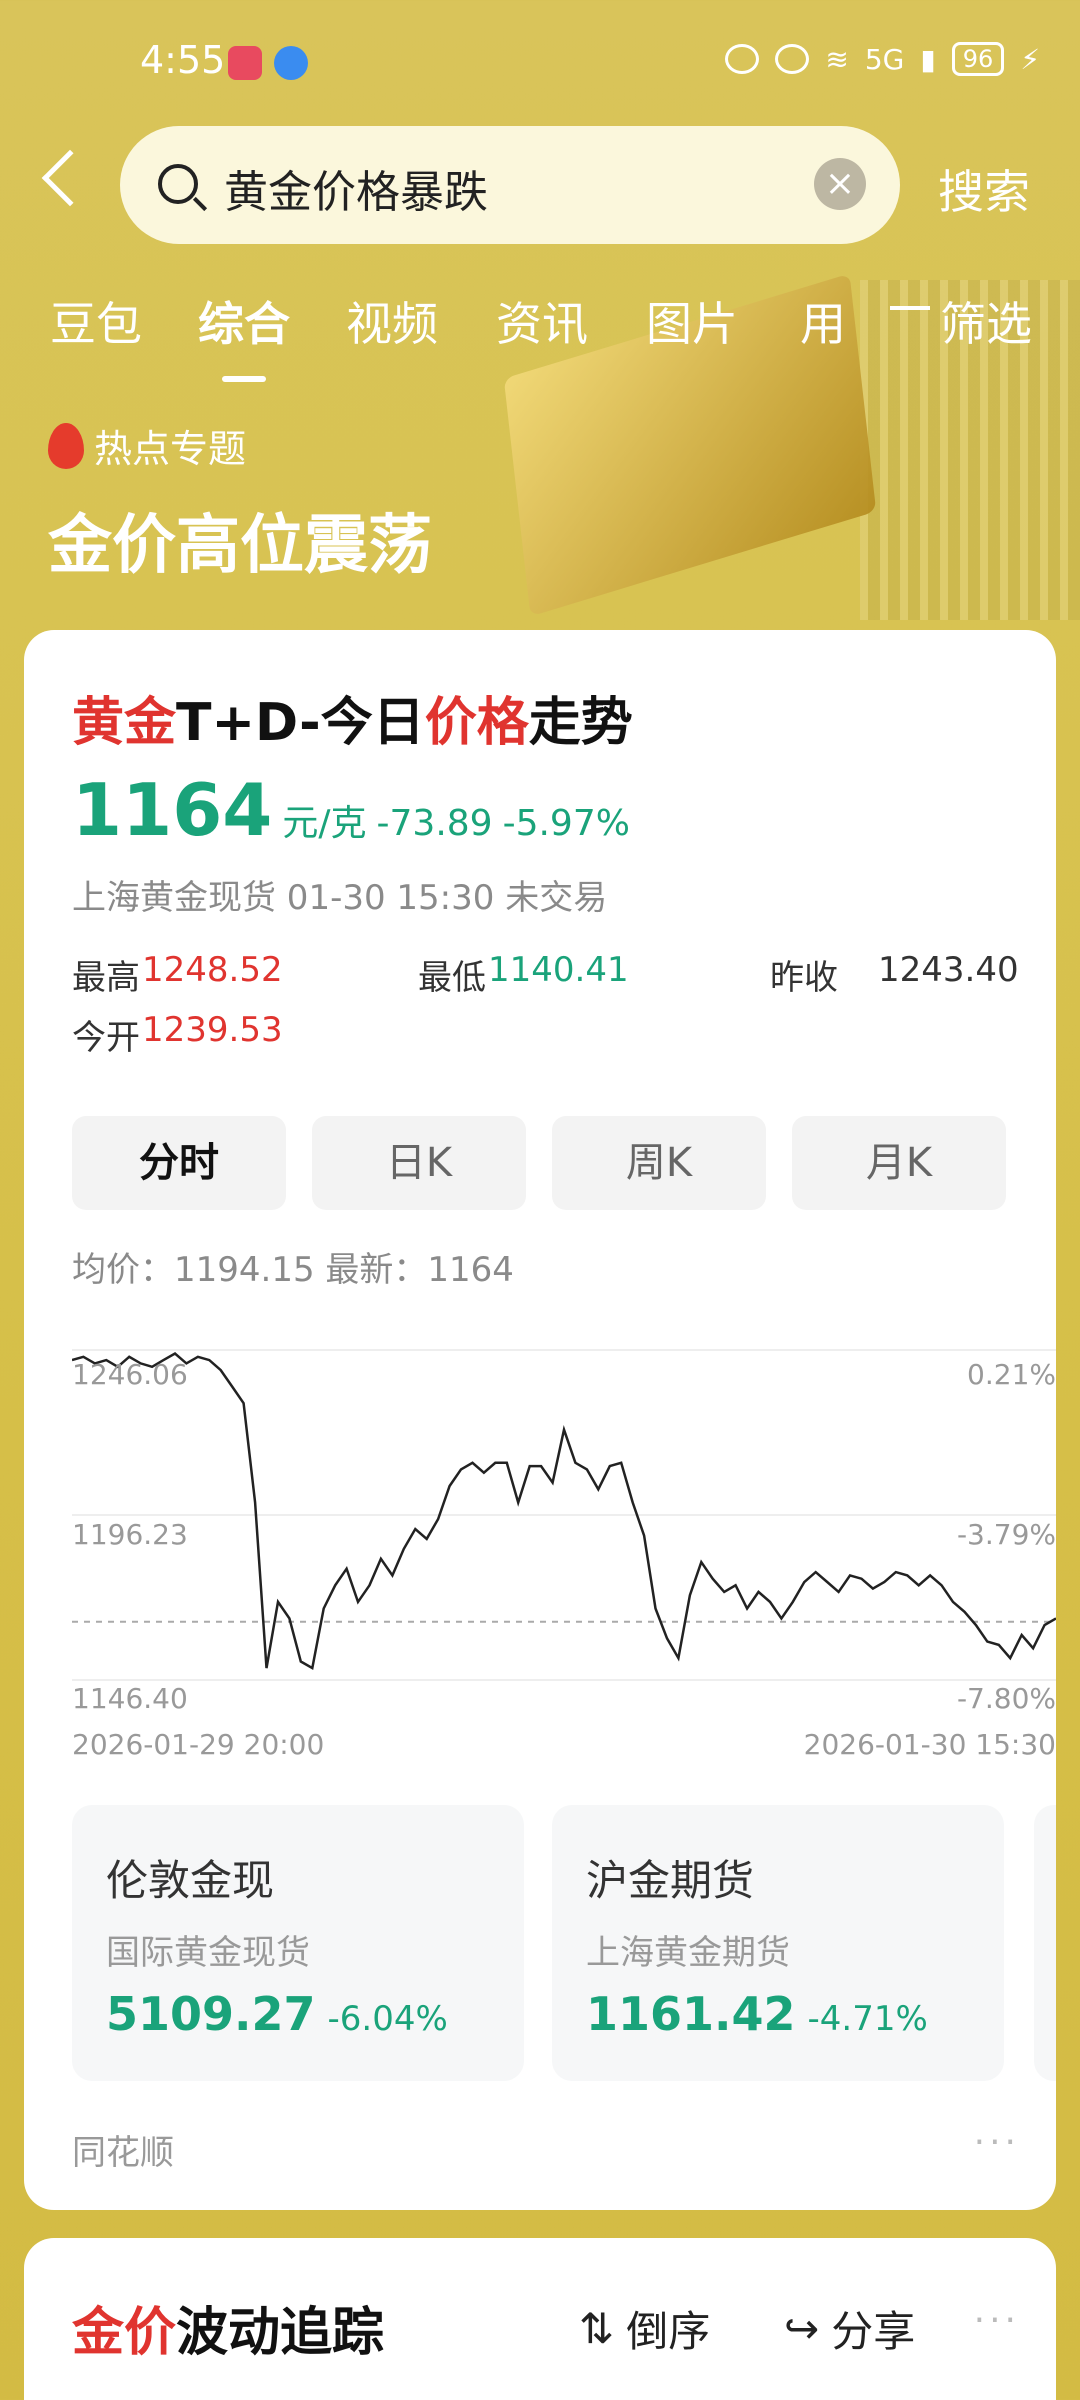 The height and width of the screenshot is (2400, 1080). Describe the element at coordinates (476, 723) in the screenshot. I see `title-part-price: 价格` at that location.